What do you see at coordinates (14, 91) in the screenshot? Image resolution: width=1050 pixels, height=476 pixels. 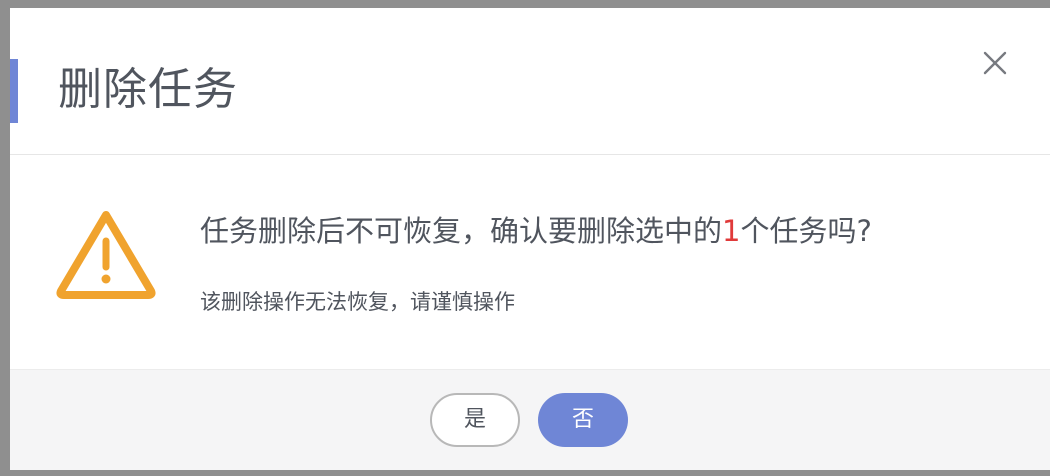 I see `title-accent-bar` at bounding box center [14, 91].